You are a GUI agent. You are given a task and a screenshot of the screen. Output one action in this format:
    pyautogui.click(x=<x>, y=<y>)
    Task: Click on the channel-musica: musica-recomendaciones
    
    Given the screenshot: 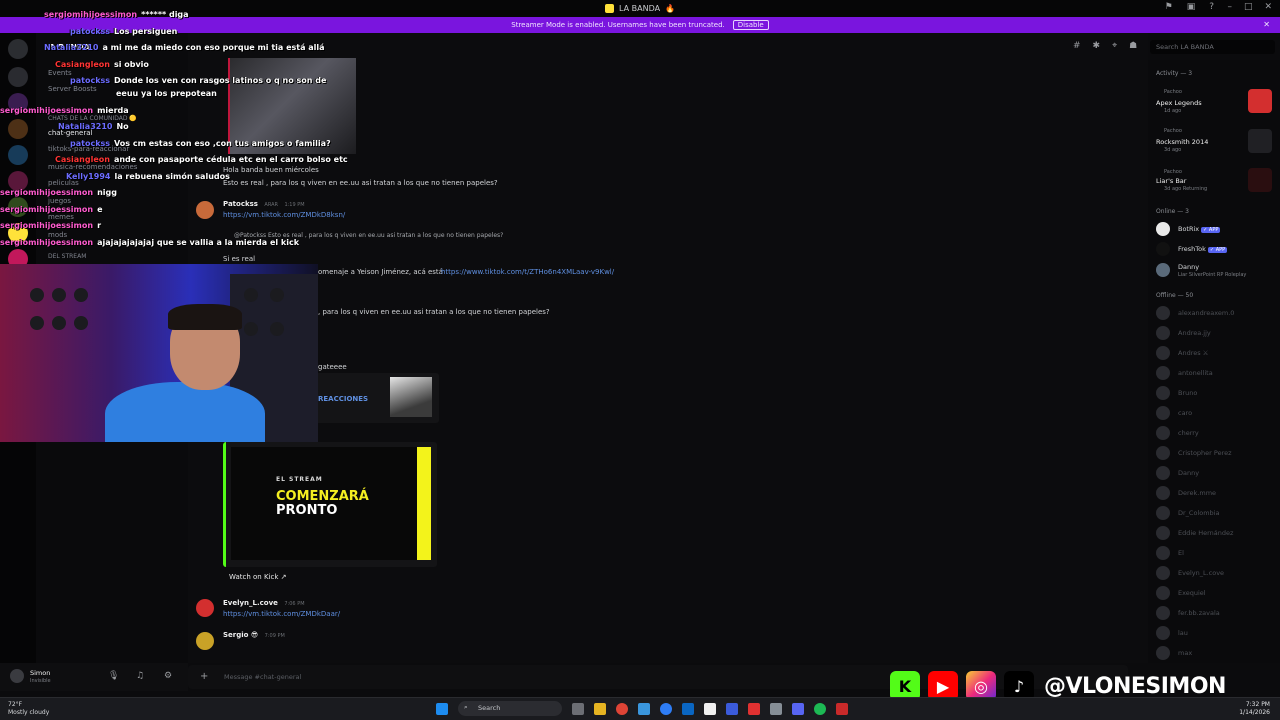 What is the action you would take?
    pyautogui.click(x=92, y=167)
    